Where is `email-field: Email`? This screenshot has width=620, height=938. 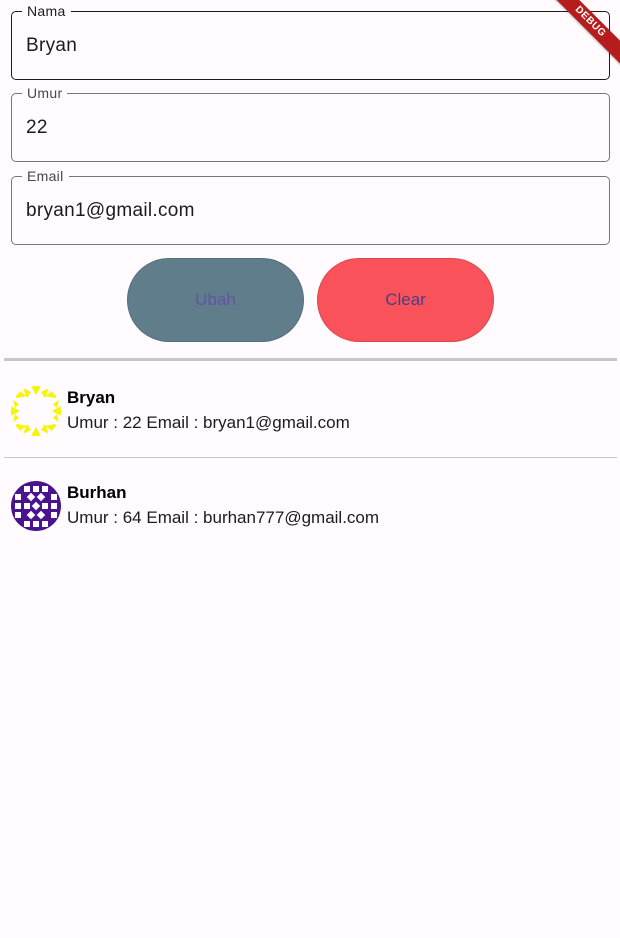 email-field: Email is located at coordinates (310, 206).